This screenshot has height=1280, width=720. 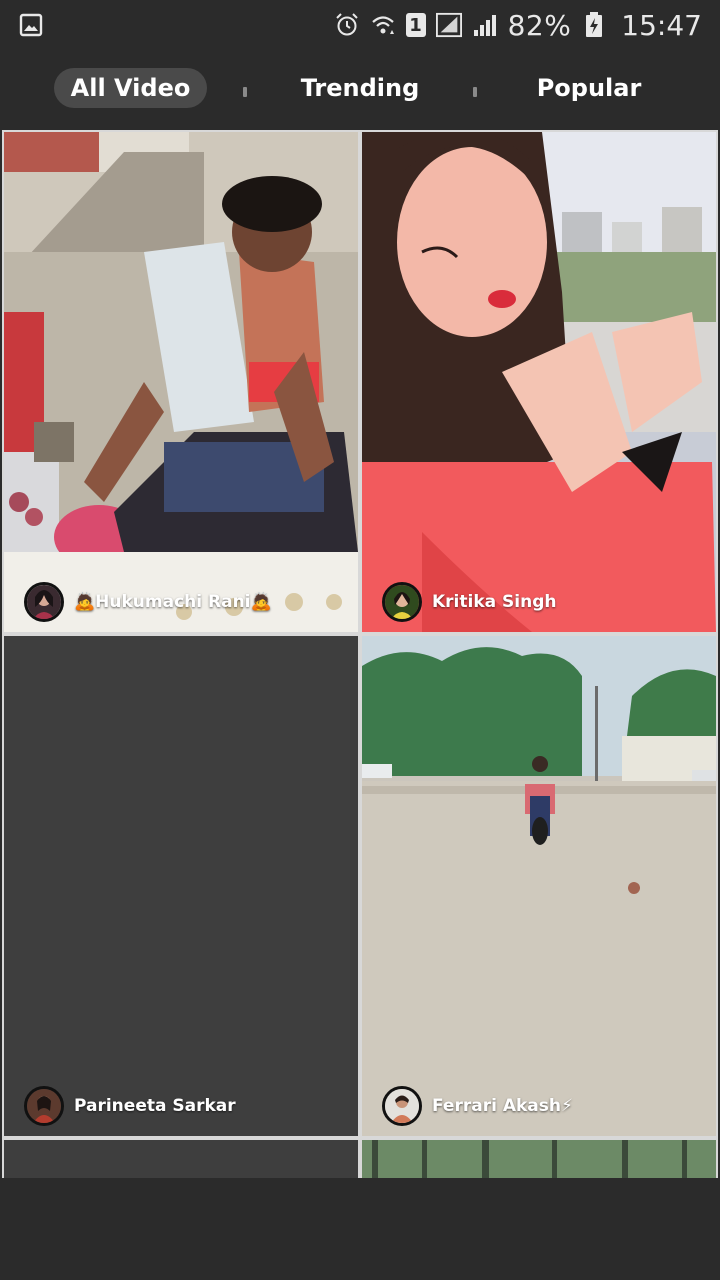 I want to click on clock: 15:47, so click(x=661, y=25).